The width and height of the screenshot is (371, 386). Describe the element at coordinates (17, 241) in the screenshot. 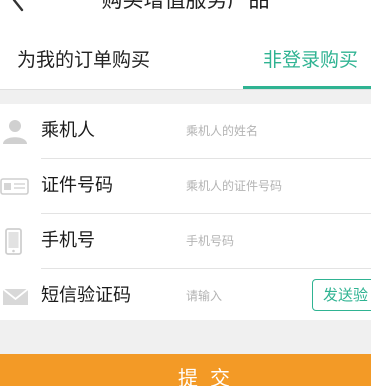

I see `phone-icon` at that location.